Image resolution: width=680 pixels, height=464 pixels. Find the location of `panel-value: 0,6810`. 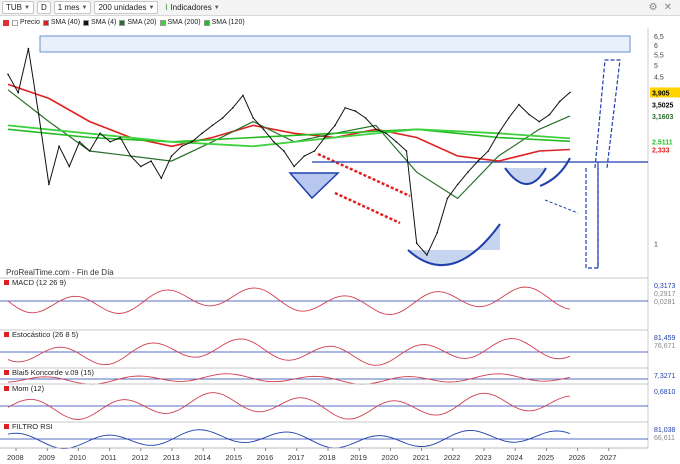

panel-value: 0,6810 is located at coordinates (665, 392).